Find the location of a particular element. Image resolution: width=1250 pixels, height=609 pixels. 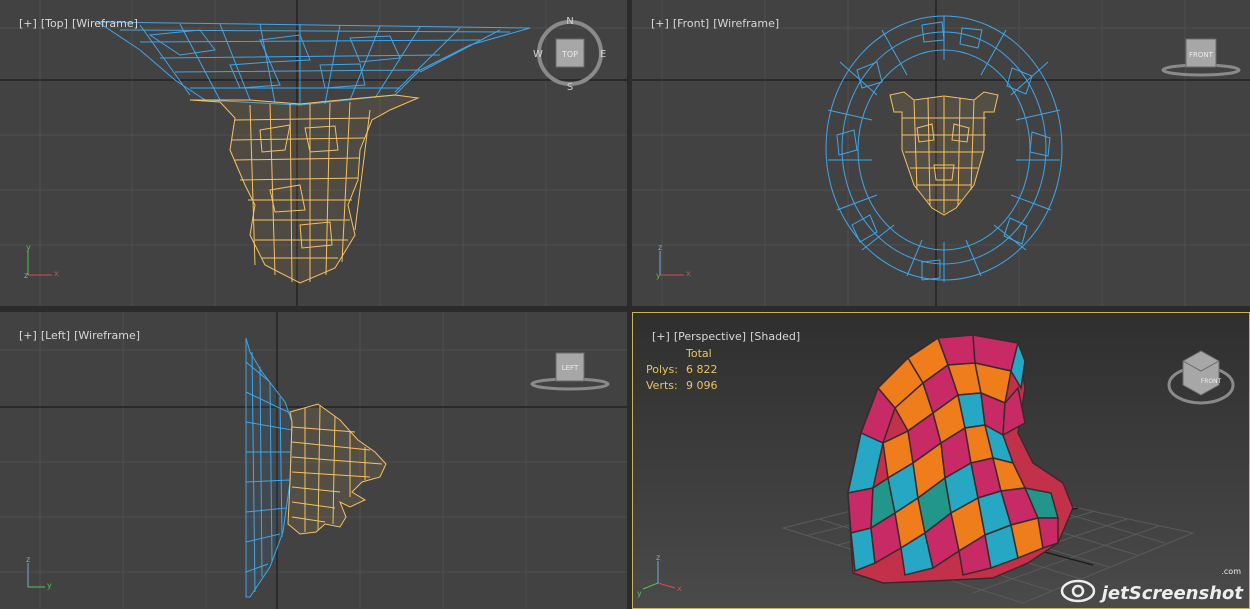

viewport-label: [+] [Left] [Wireframe] is located at coordinates (74, 335).